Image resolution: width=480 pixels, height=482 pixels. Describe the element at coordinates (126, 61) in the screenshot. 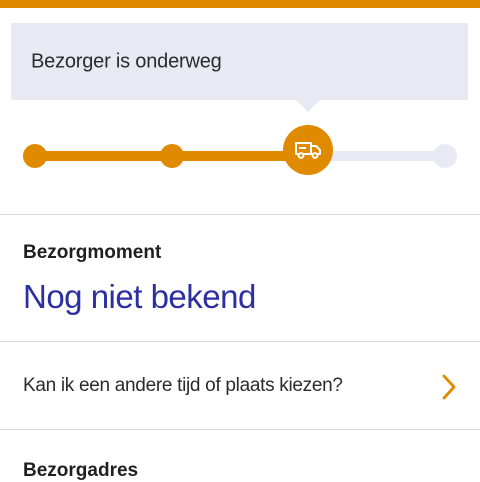

I see `status-message: Bezorger is onderweg` at that location.